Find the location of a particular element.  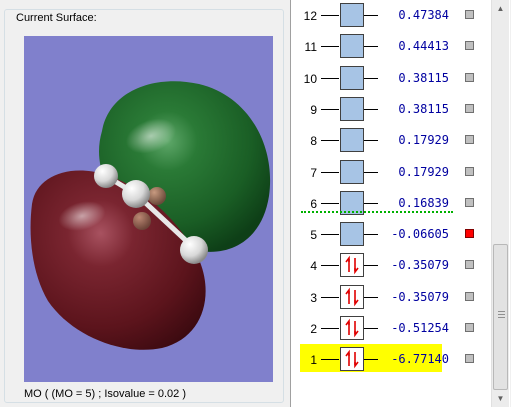

mo-row: 10 0.38115 is located at coordinates (391, 79).